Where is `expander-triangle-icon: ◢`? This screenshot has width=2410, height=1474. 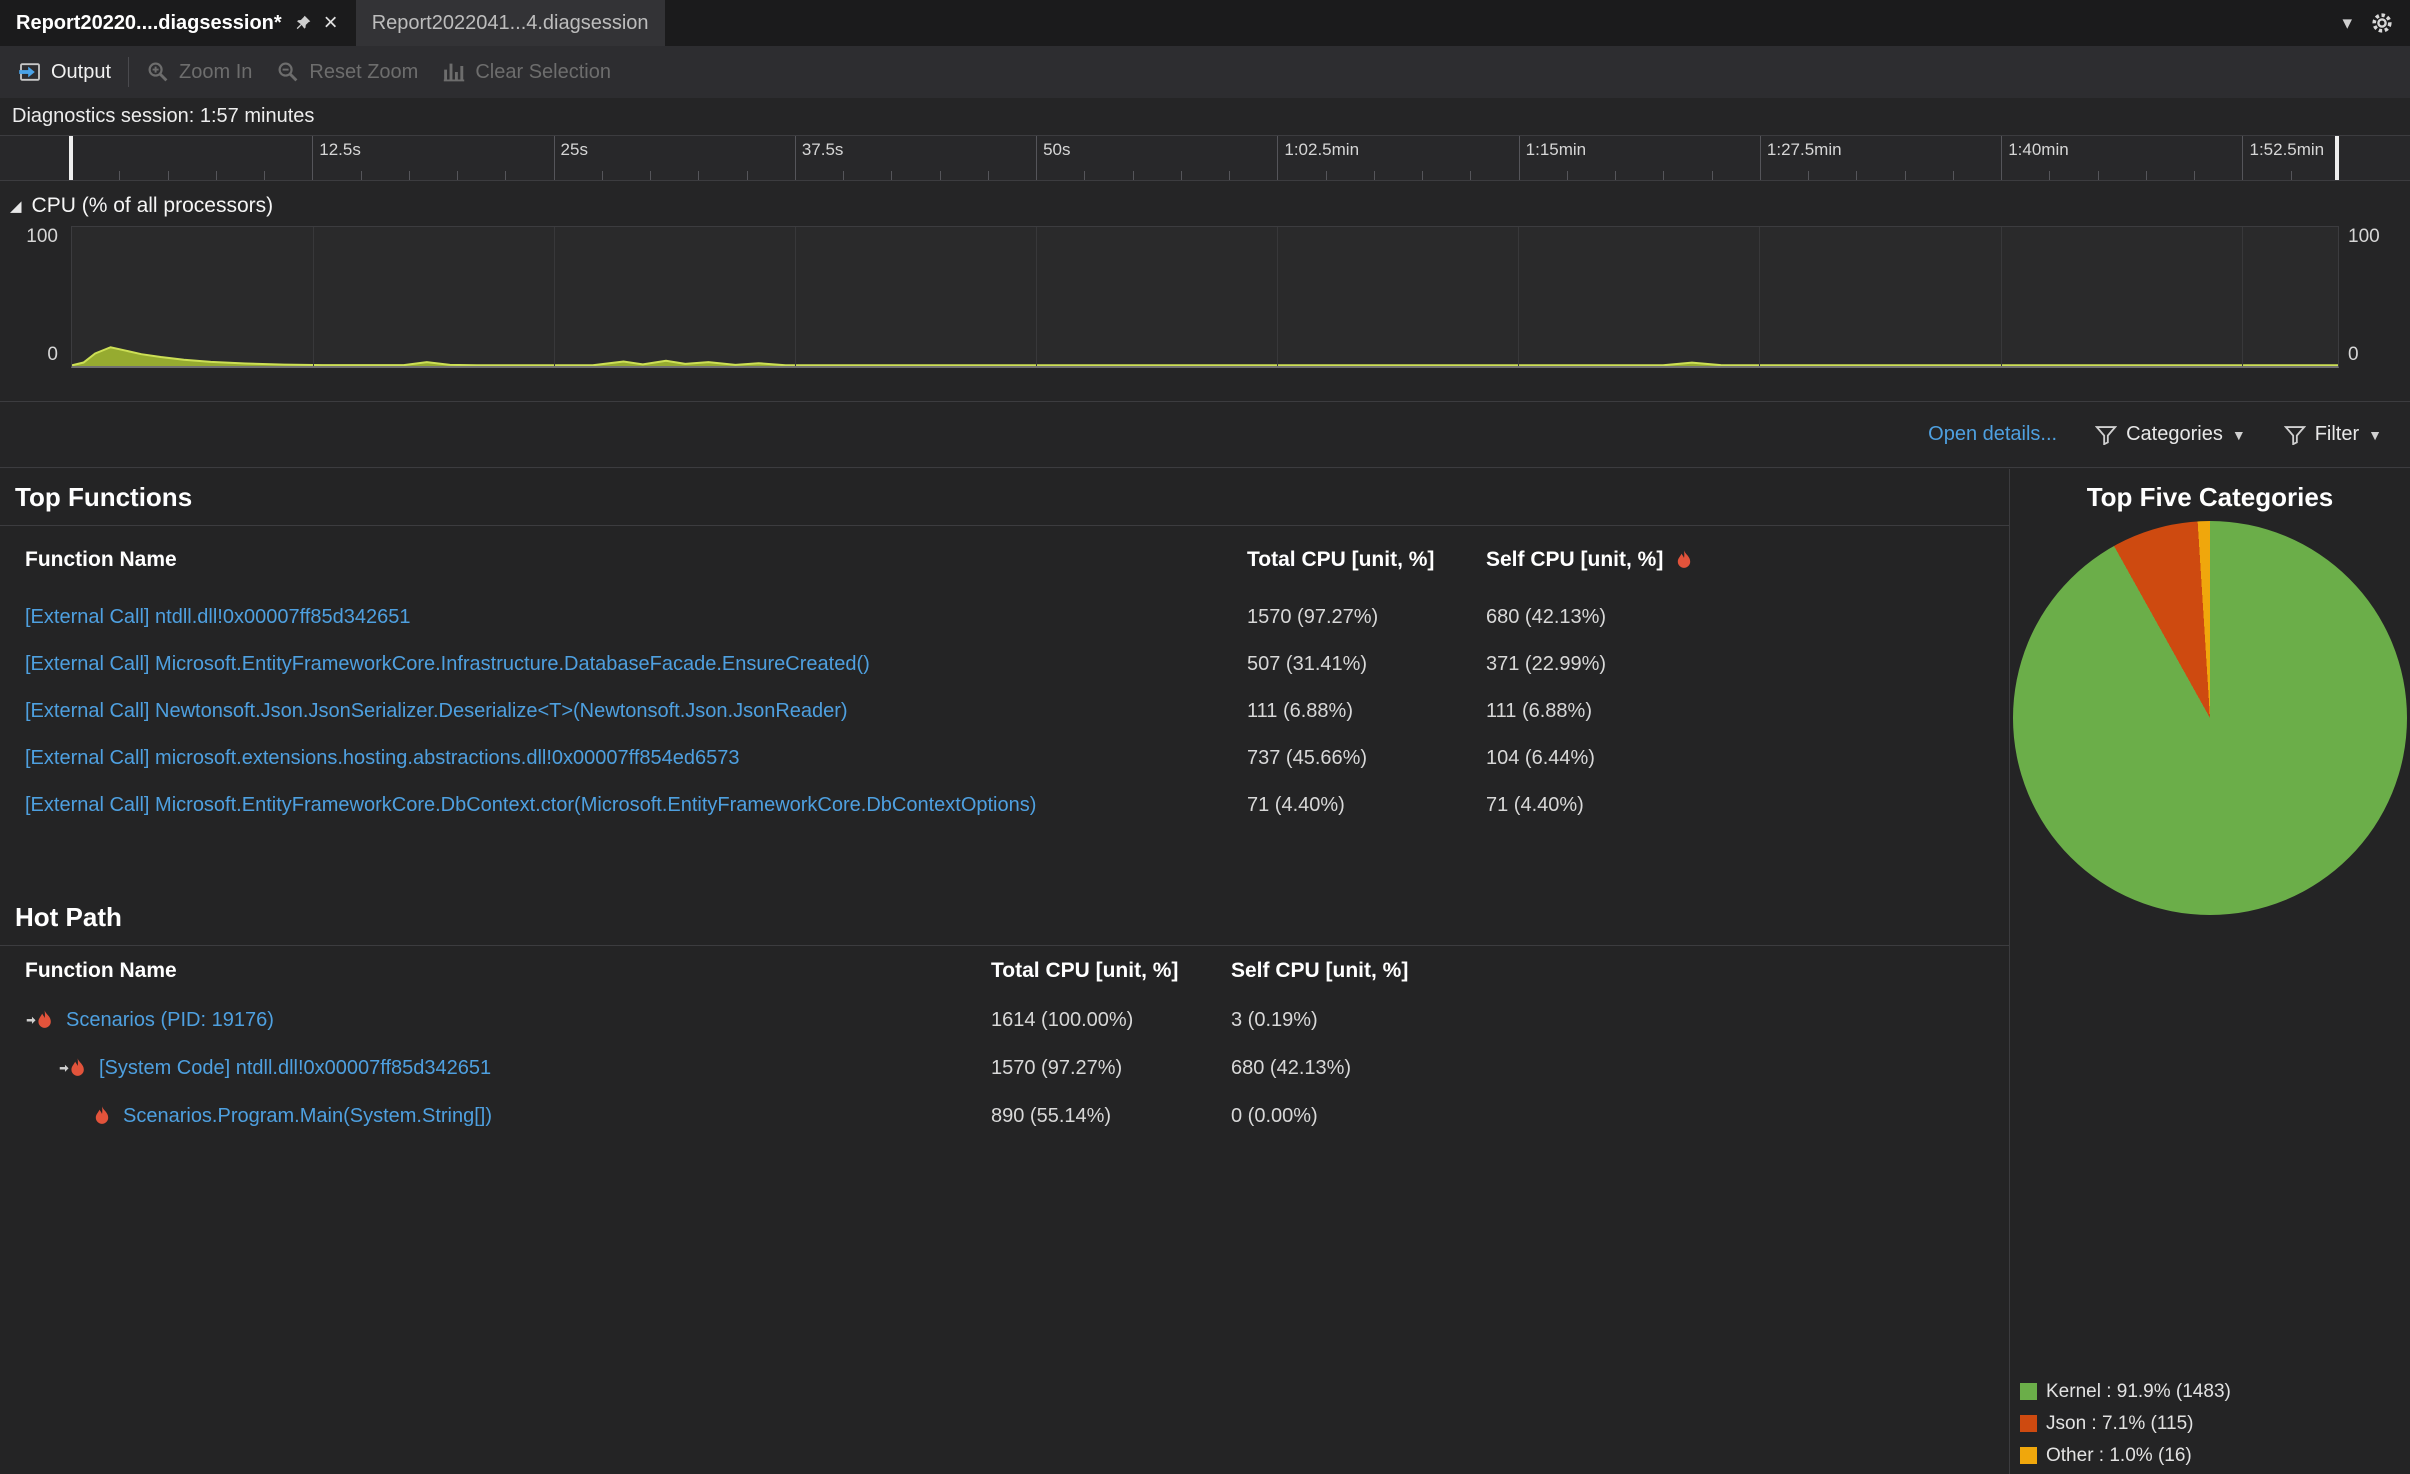
expander-triangle-icon: ◢ is located at coordinates (16, 206).